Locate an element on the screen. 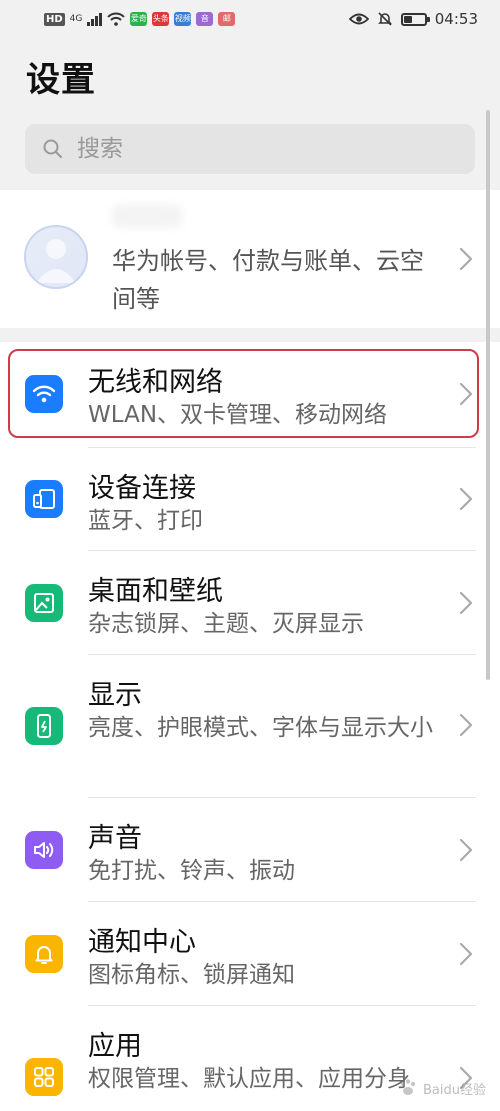 The image size is (500, 1111). settings-item-device-connection: 设备连接 蓝牙、打印 is located at coordinates (250, 499).